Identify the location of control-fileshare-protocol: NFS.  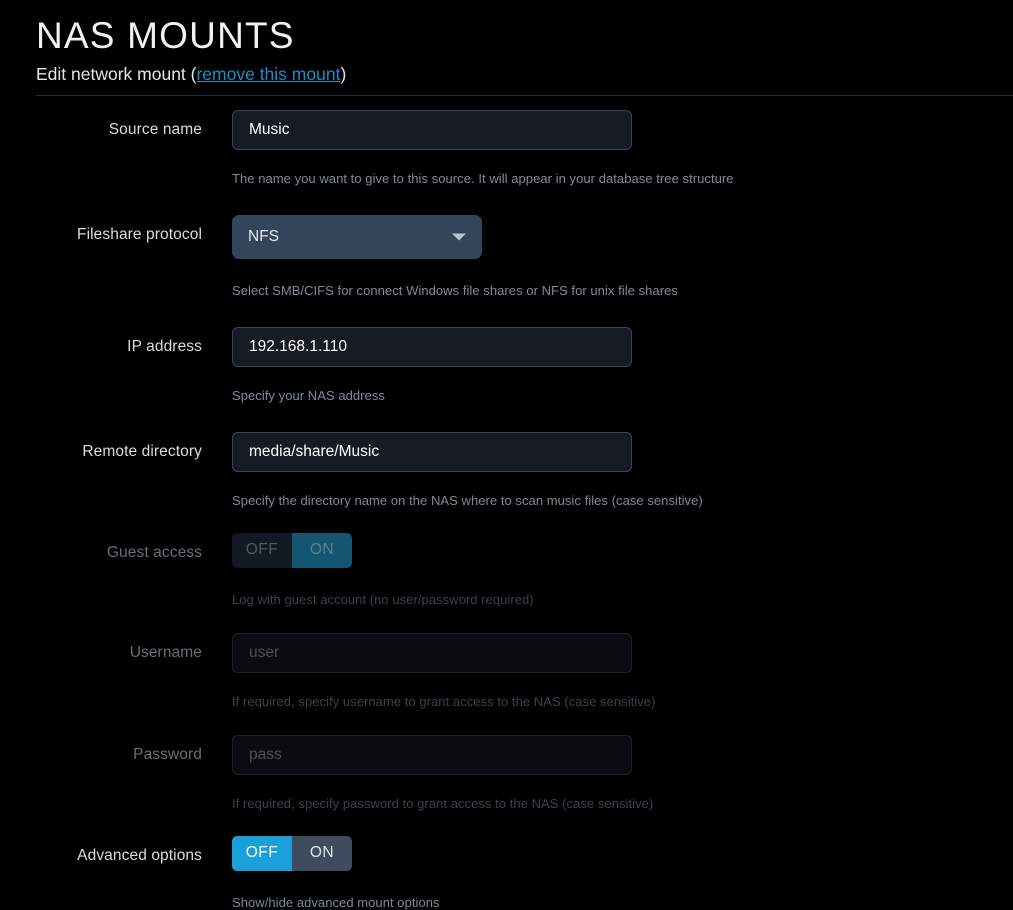
(607, 236).